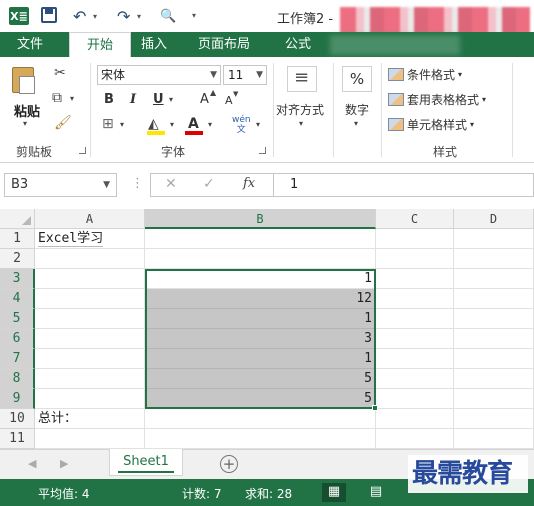 This screenshot has height=506, width=534. What do you see at coordinates (415, 339) in the screenshot?
I see `cell-c6` at bounding box center [415, 339].